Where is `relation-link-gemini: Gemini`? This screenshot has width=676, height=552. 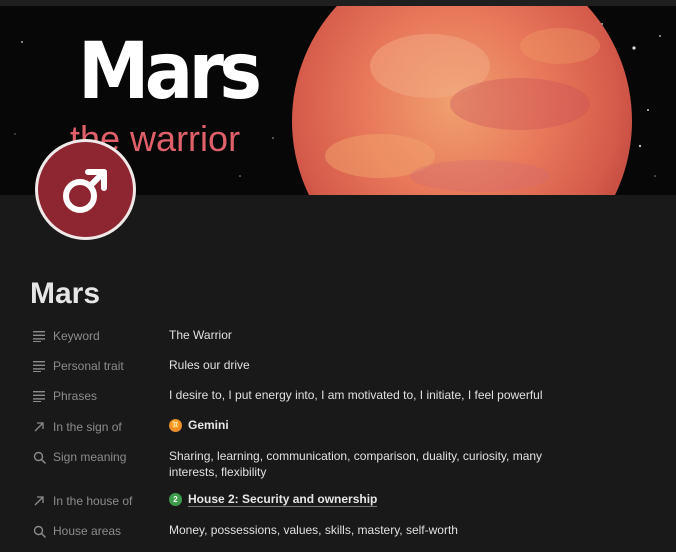
relation-link-gemini: Gemini is located at coordinates (208, 425).